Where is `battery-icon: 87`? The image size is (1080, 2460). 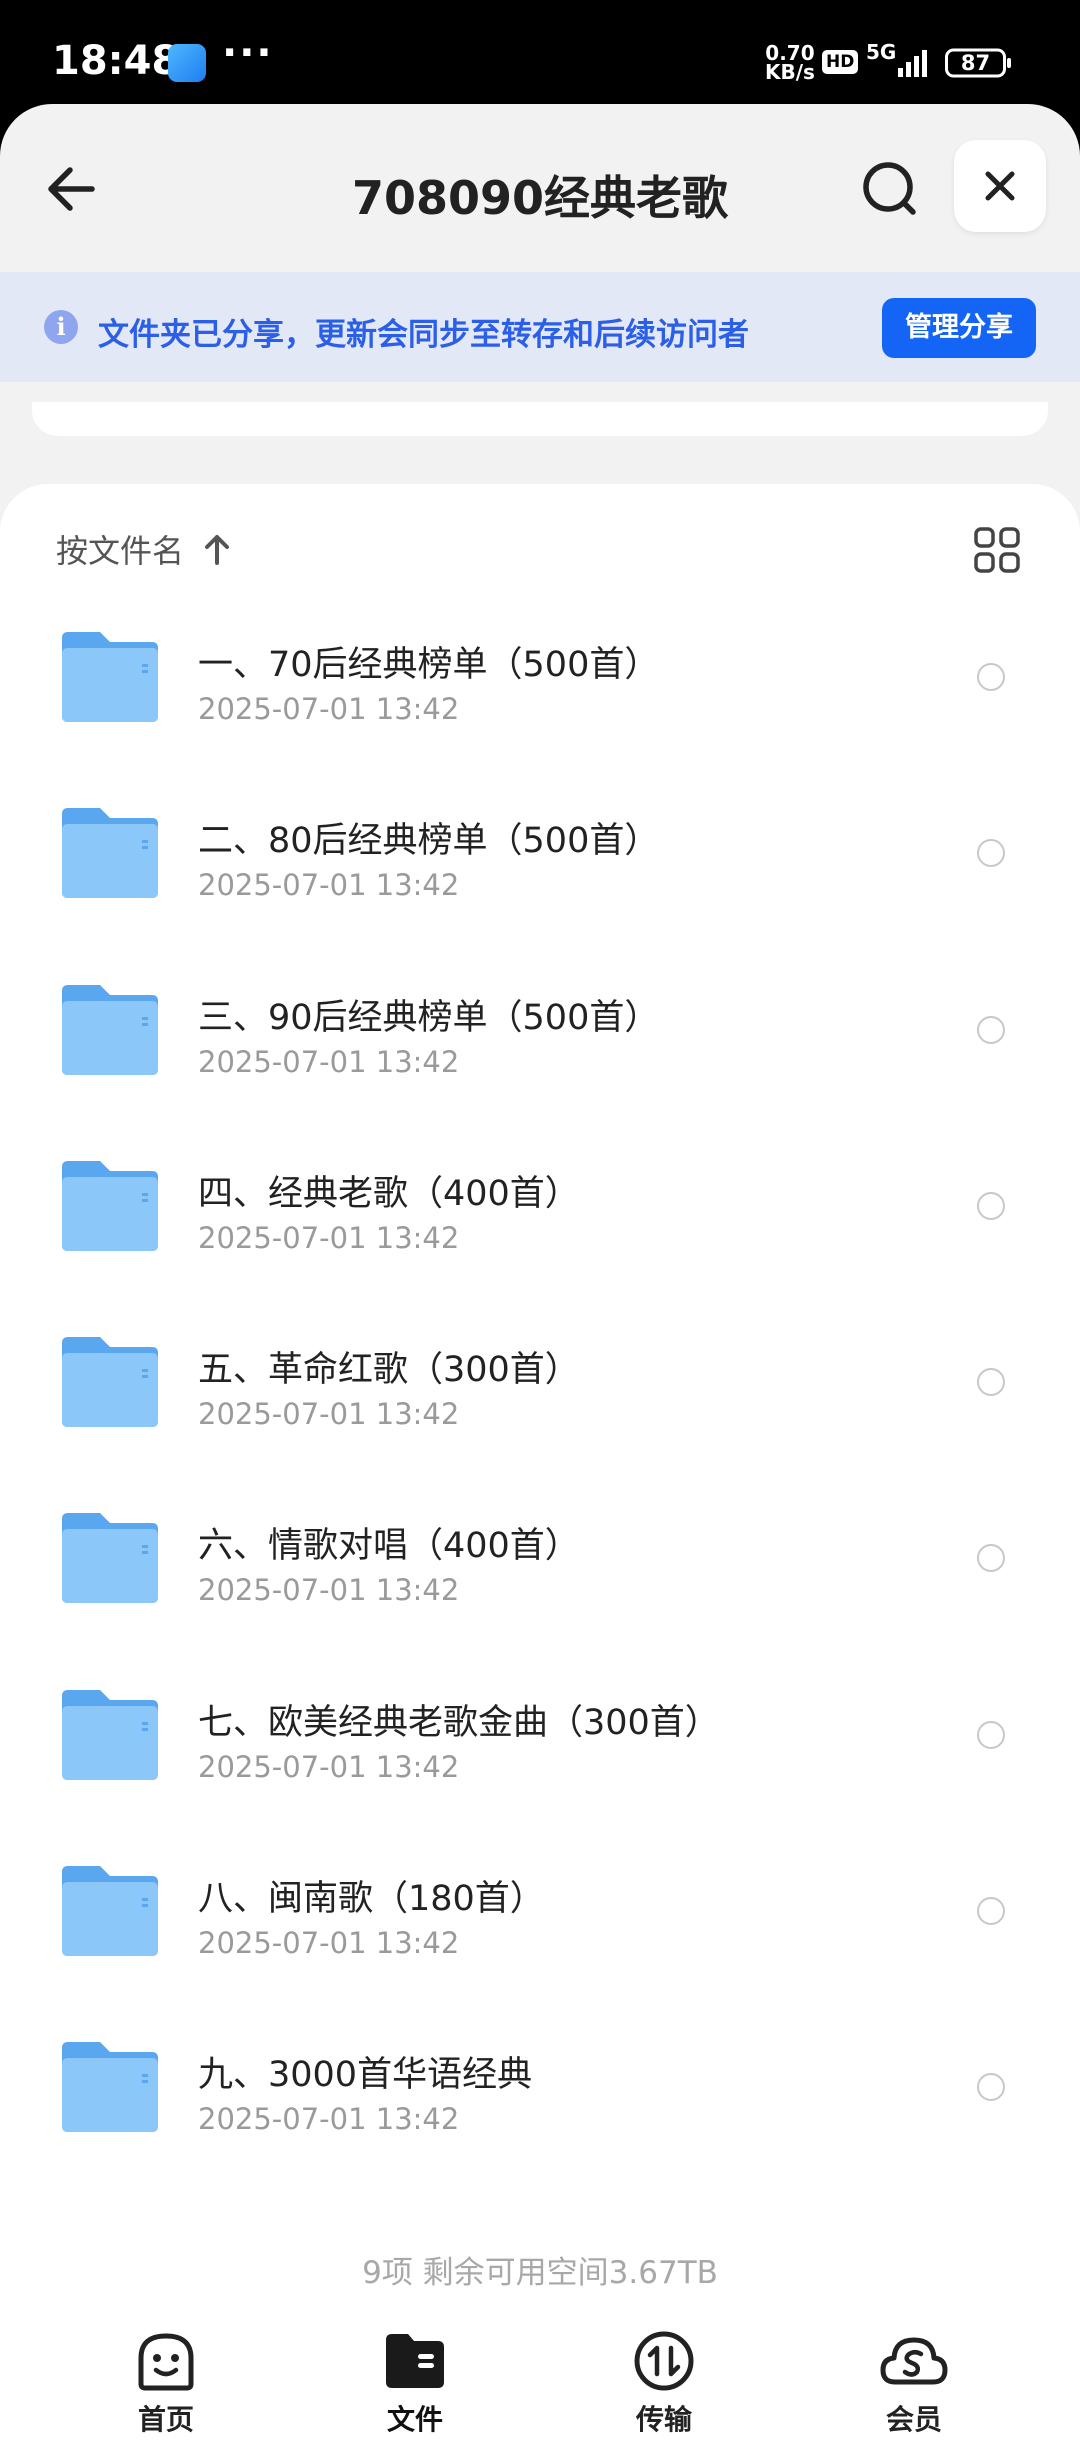
battery-icon: 87 is located at coordinates (979, 63).